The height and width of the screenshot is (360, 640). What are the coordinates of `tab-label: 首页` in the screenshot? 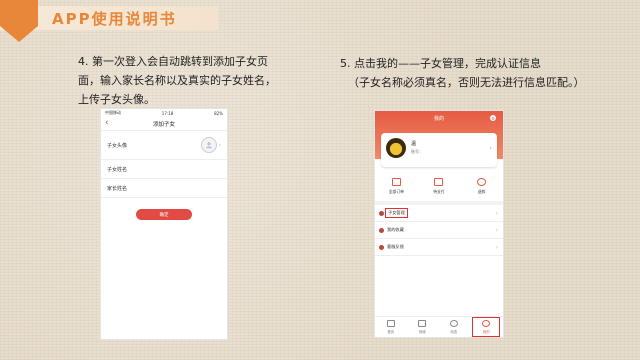 It's located at (391, 332).